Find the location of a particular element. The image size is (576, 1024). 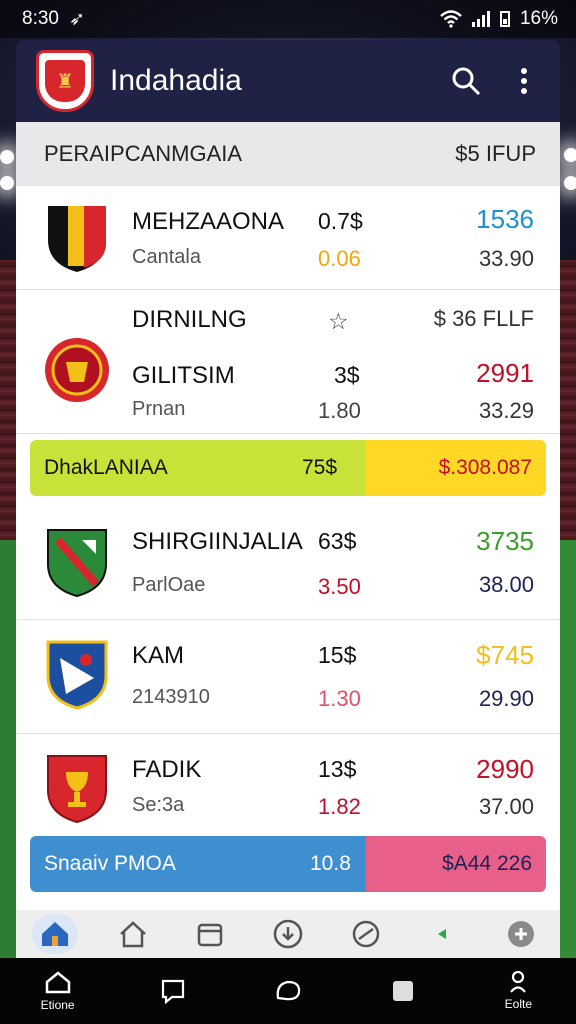

app-bar: ♜ Indahadia is located at coordinates (288, 81).